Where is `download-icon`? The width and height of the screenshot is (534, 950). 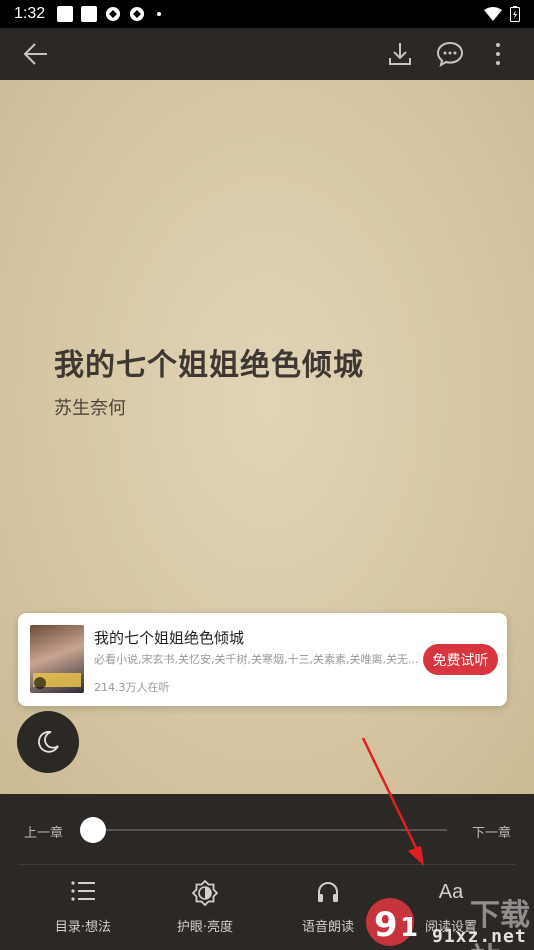 download-icon is located at coordinates (400, 54).